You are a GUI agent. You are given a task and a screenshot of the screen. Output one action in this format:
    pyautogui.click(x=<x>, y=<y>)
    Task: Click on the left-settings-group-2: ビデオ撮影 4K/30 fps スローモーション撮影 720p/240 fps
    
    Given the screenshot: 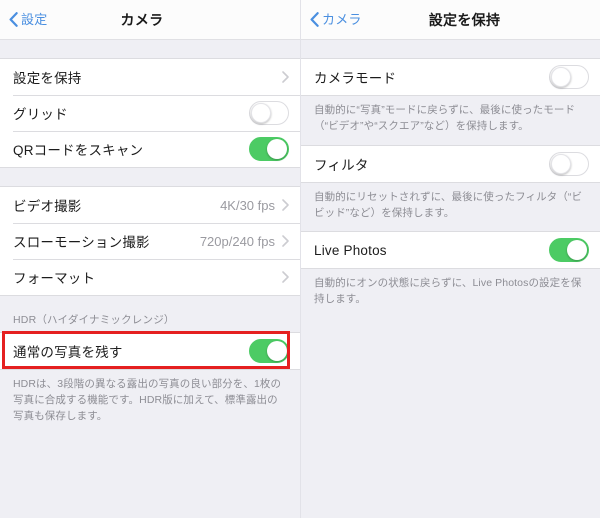 What is the action you would take?
    pyautogui.click(x=150, y=241)
    